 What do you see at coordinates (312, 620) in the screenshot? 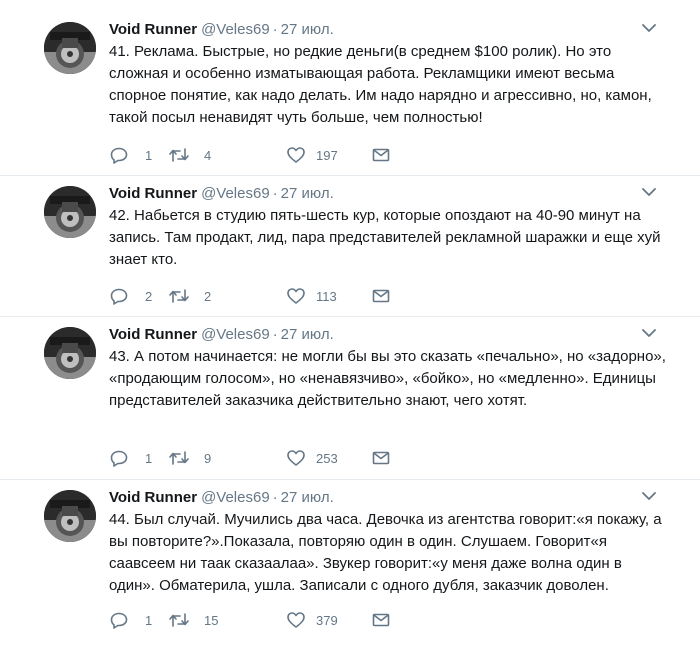
I see `like-button: 379` at bounding box center [312, 620].